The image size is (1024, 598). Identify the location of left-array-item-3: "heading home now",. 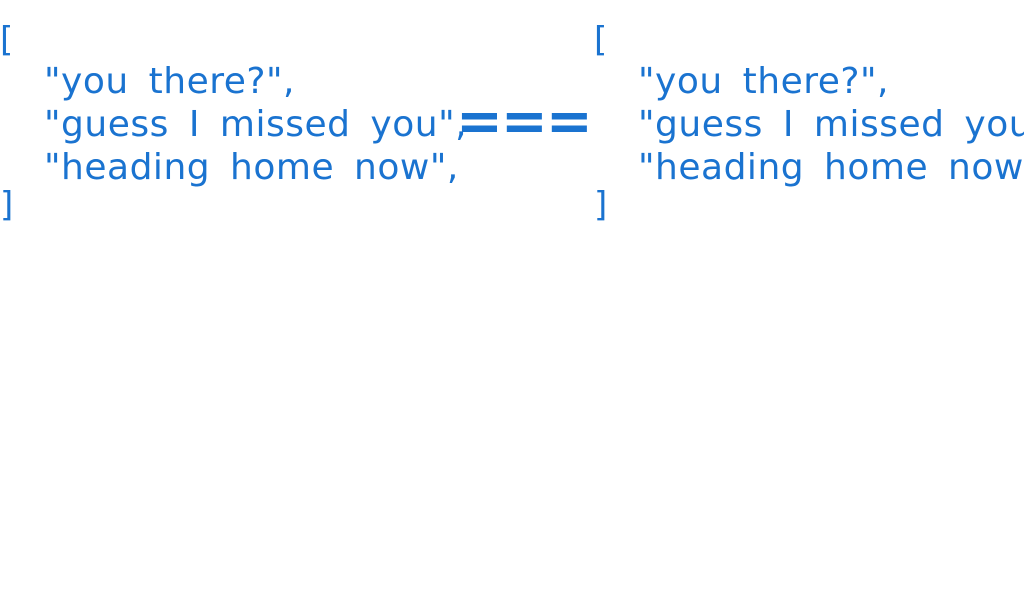
(251, 167).